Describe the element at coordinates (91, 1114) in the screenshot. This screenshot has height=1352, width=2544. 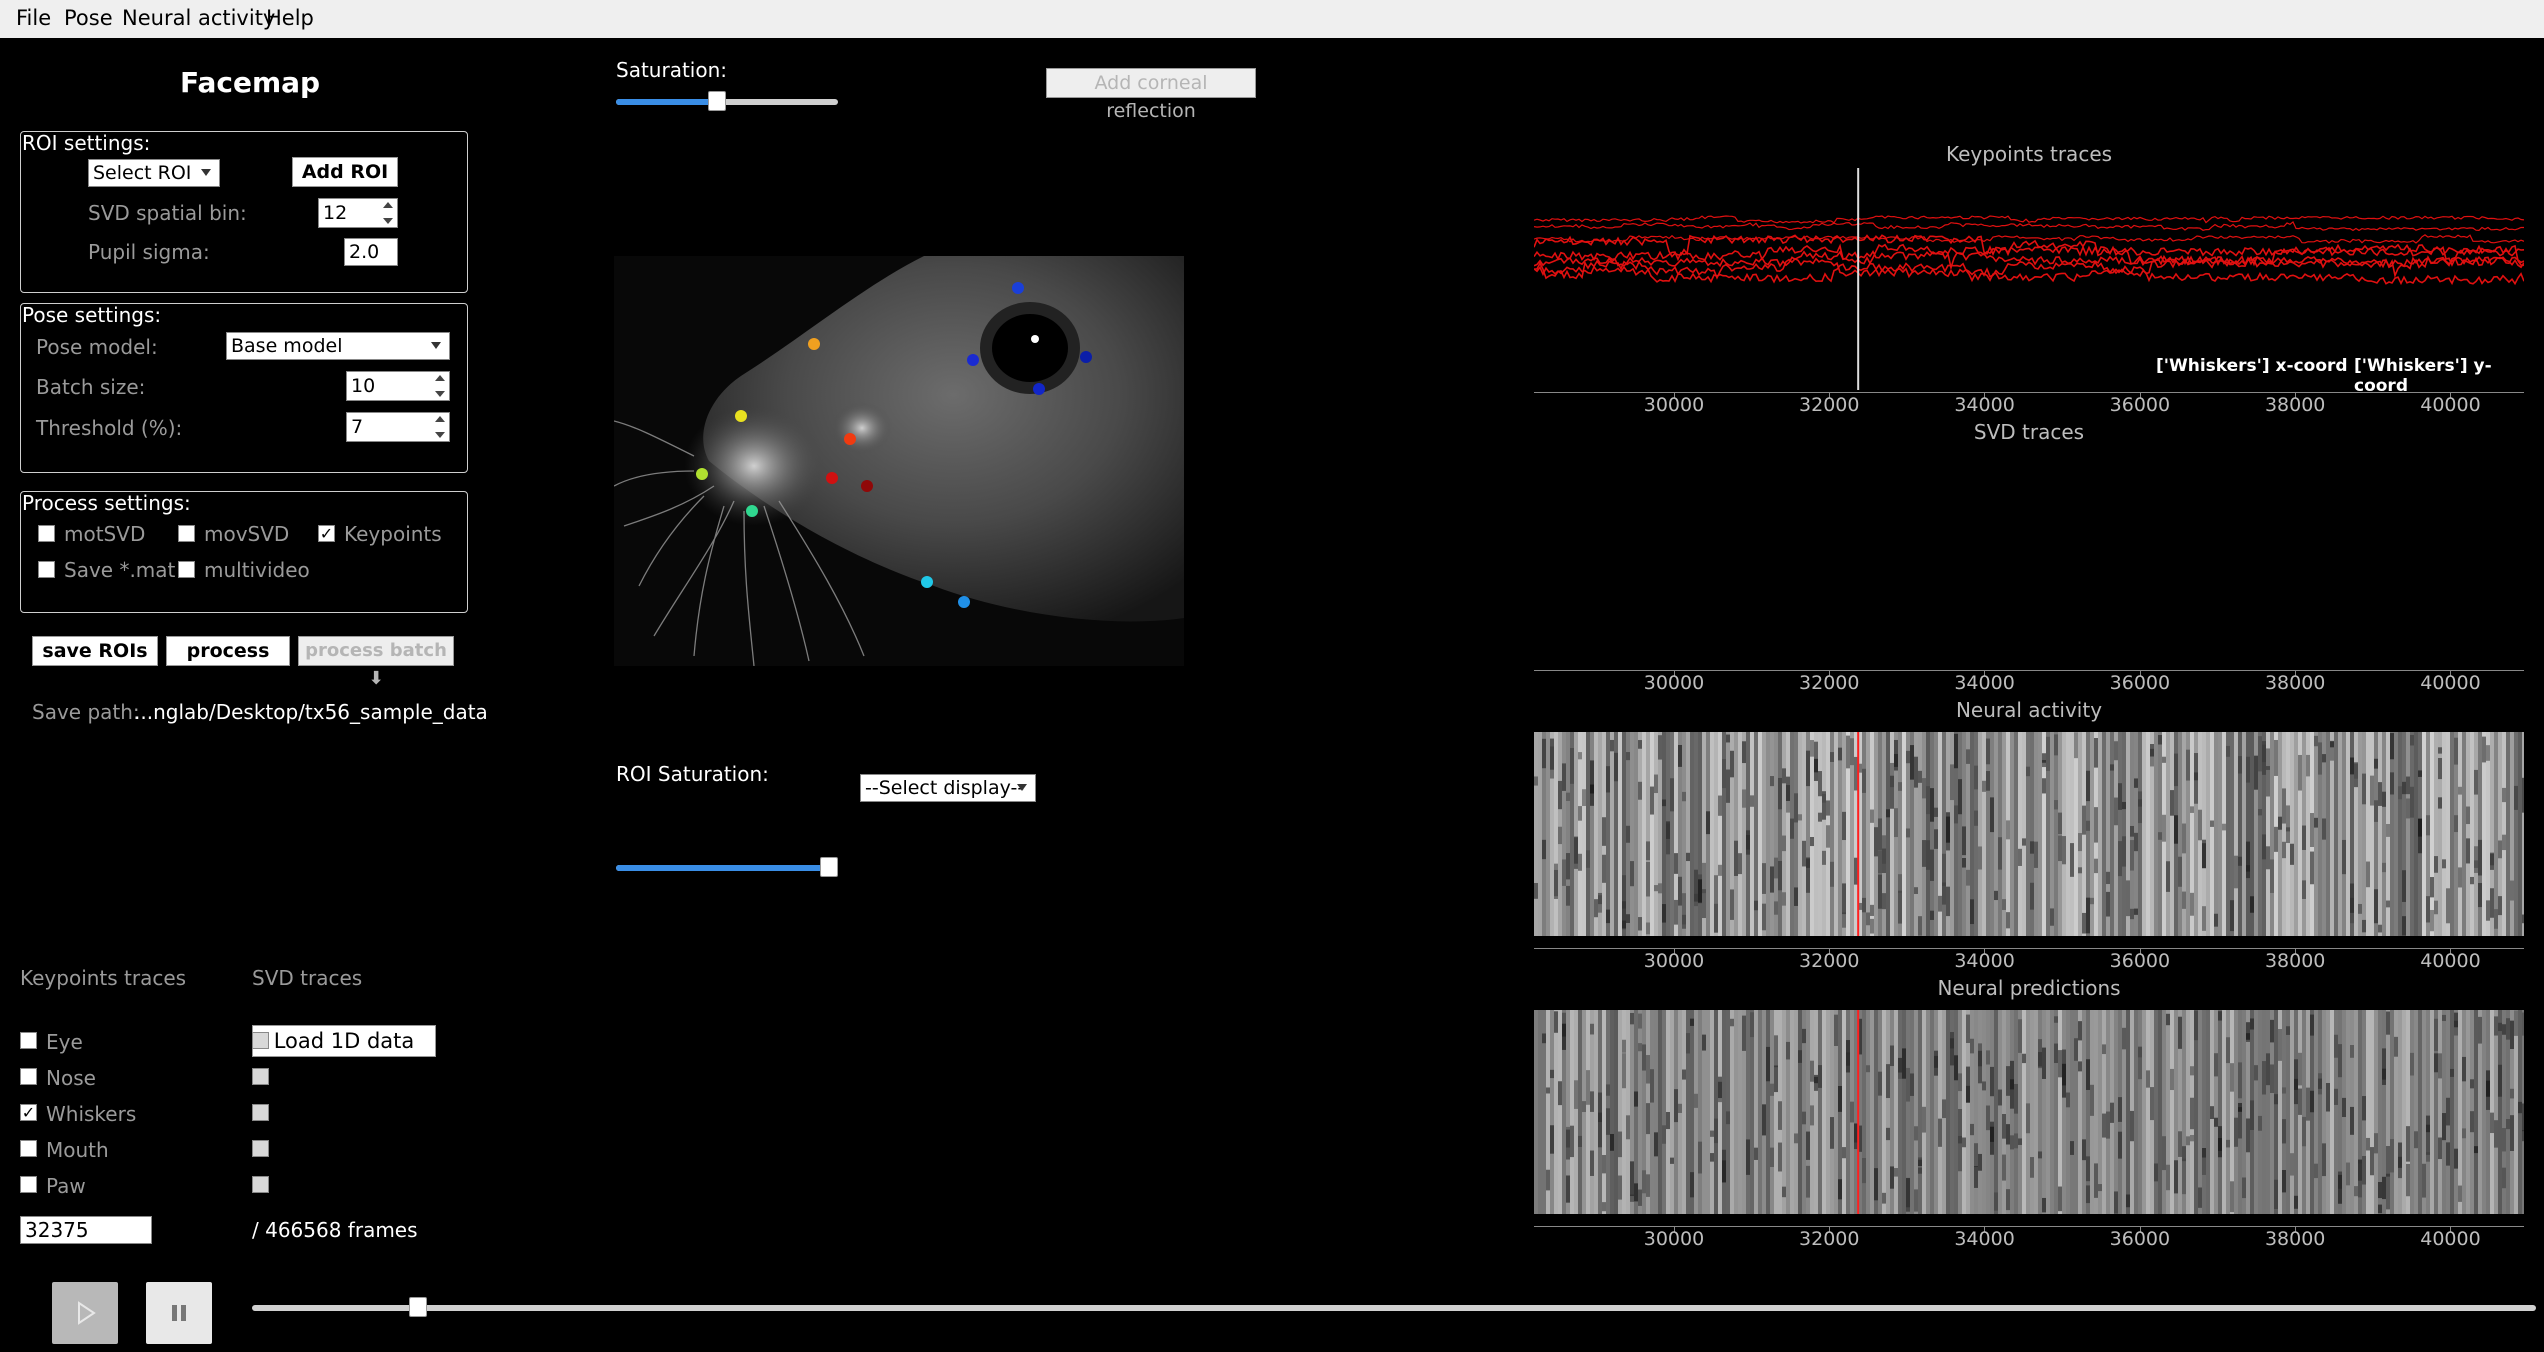
I see `keypoint-whiskers-label: Whiskers` at that location.